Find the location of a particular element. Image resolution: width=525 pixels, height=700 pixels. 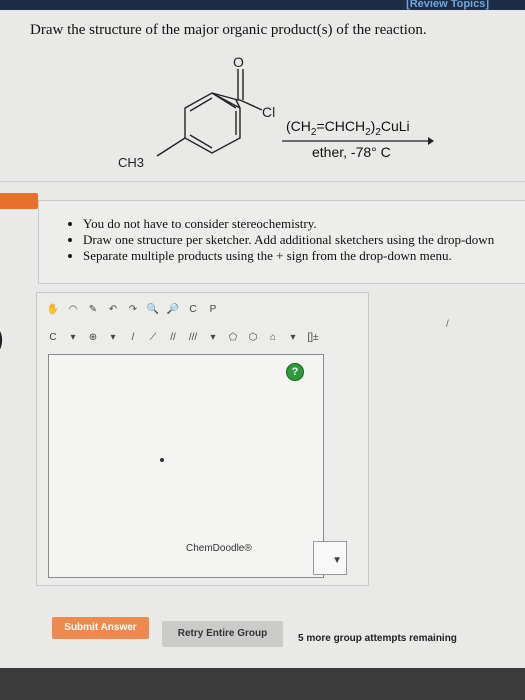

ring-tool-icon: ⌂ is located at coordinates (273, 337).